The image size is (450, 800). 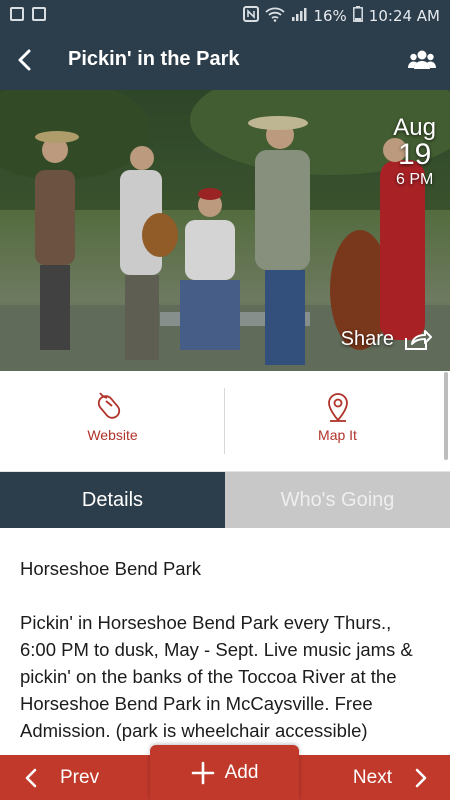 What do you see at coordinates (367, 339) in the screenshot?
I see `share-label: Share` at bounding box center [367, 339].